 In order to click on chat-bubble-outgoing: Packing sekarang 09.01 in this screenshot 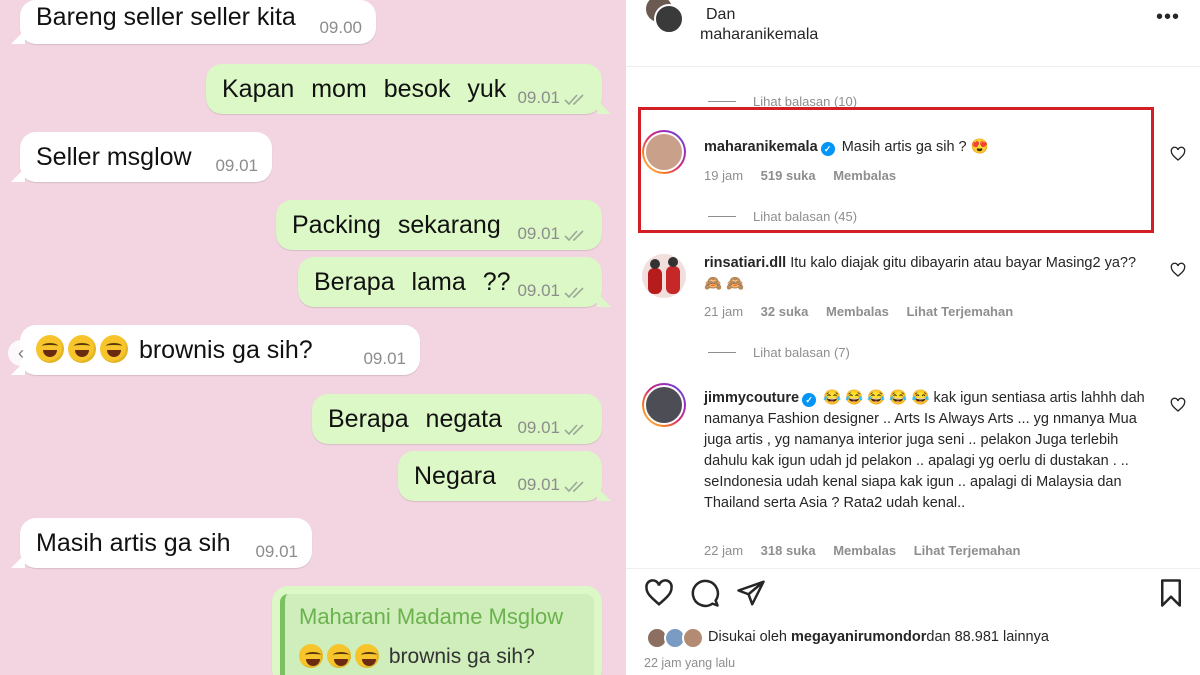, I will do `click(439, 225)`.